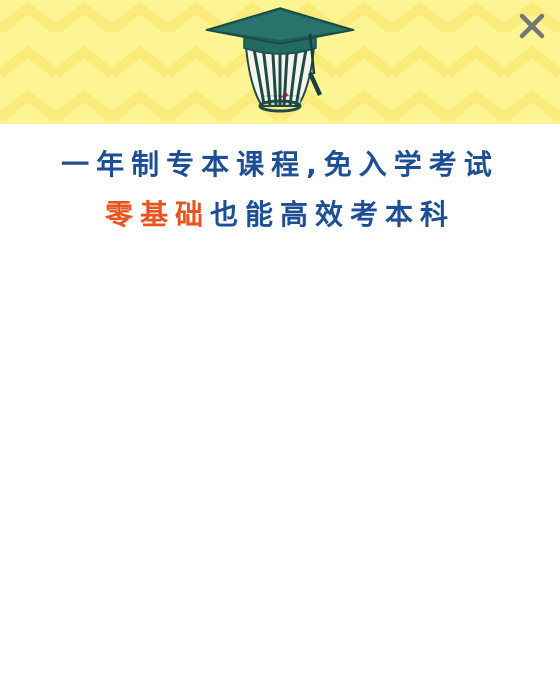 The width and height of the screenshot is (560, 700). I want to click on headline-highlight: 零基础, so click(157, 214).